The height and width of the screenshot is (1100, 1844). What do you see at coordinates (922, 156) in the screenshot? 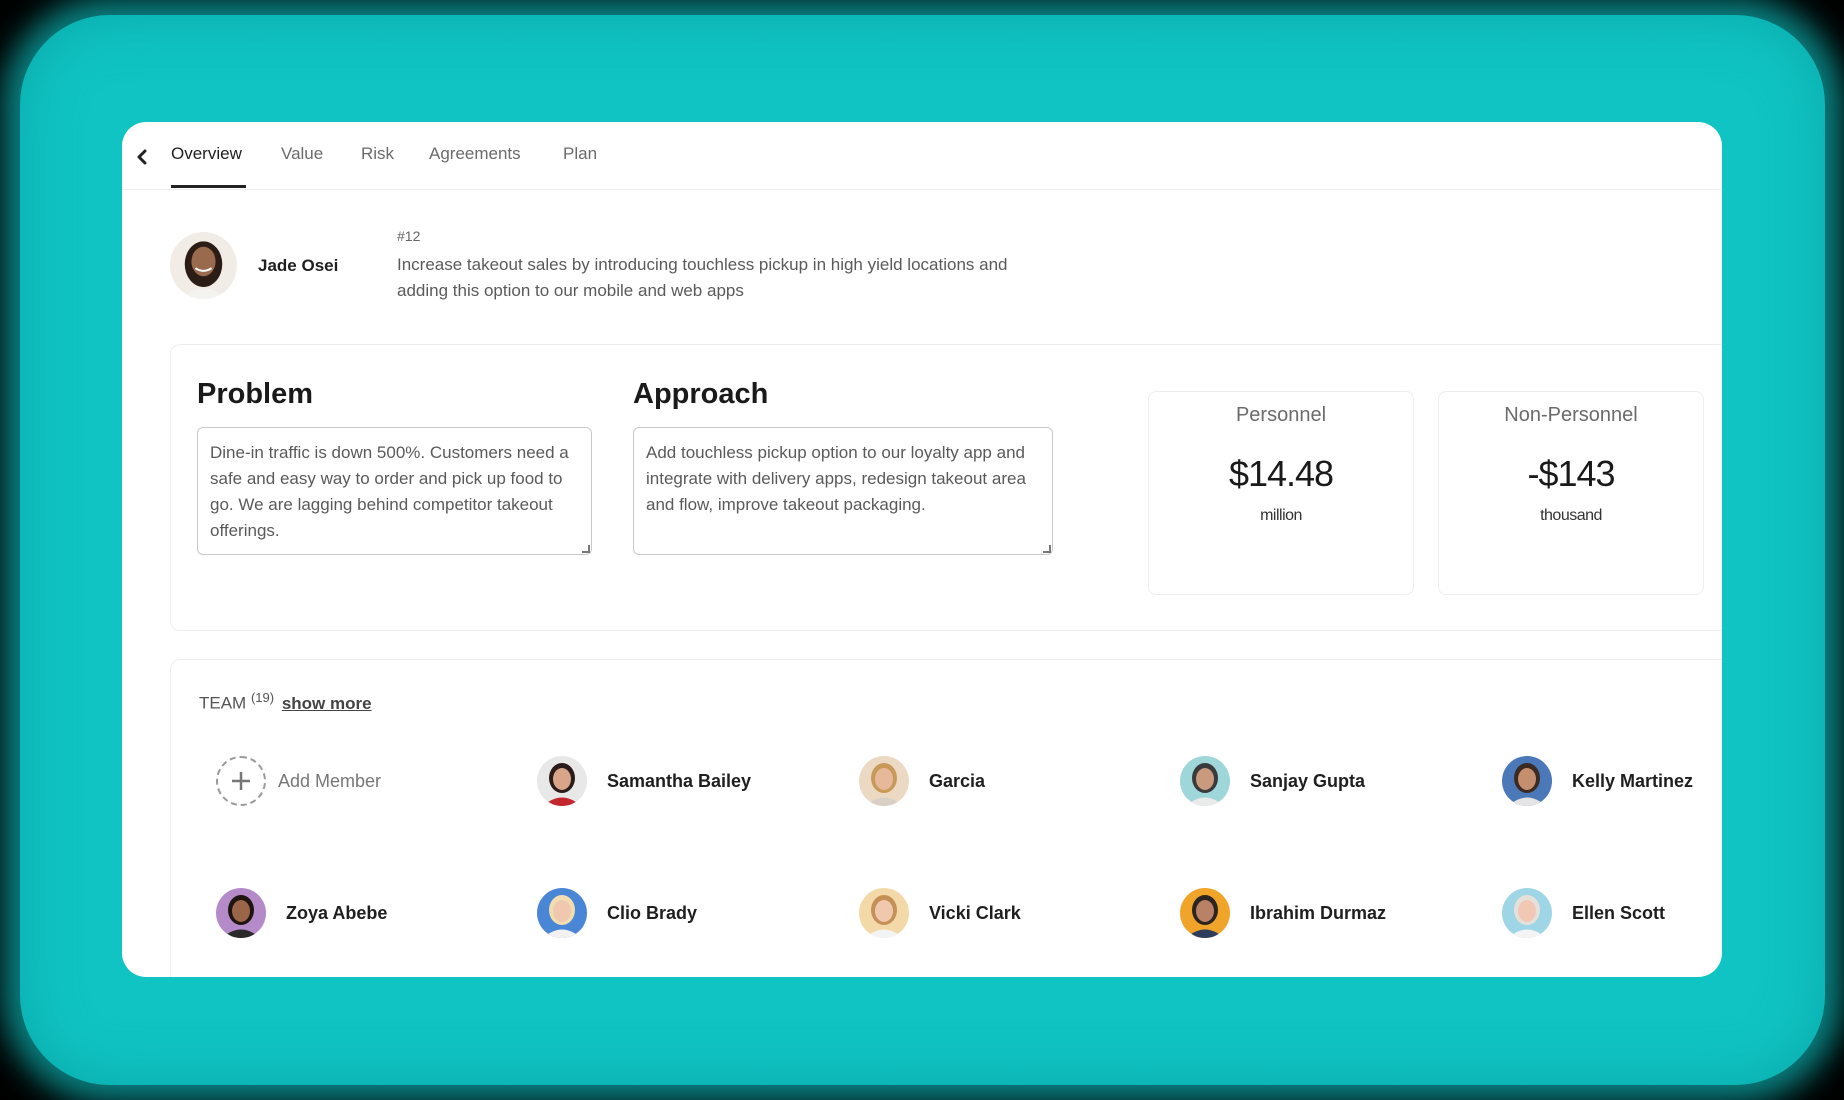
I see `tab-bar: Overview Value Risk Agreements Plan` at bounding box center [922, 156].